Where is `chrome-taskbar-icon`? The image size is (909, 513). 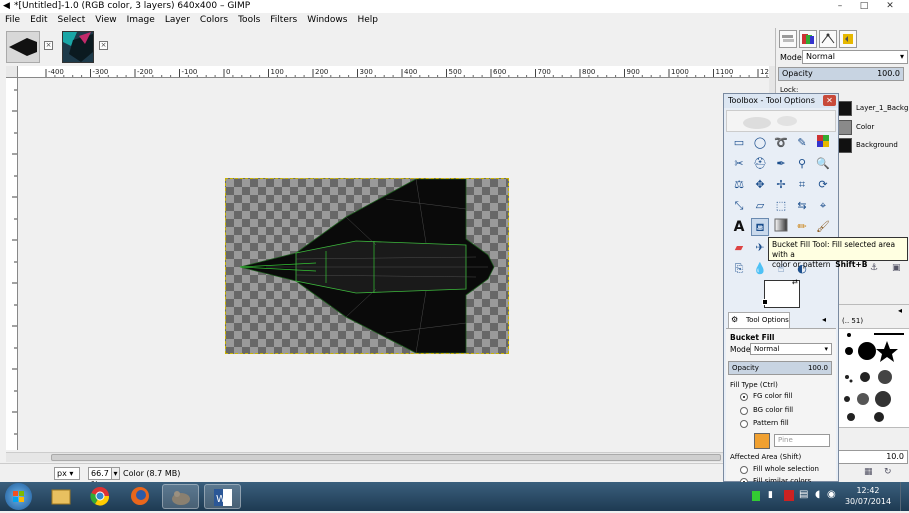
chrome-taskbar-icon is located at coordinates (100, 496).